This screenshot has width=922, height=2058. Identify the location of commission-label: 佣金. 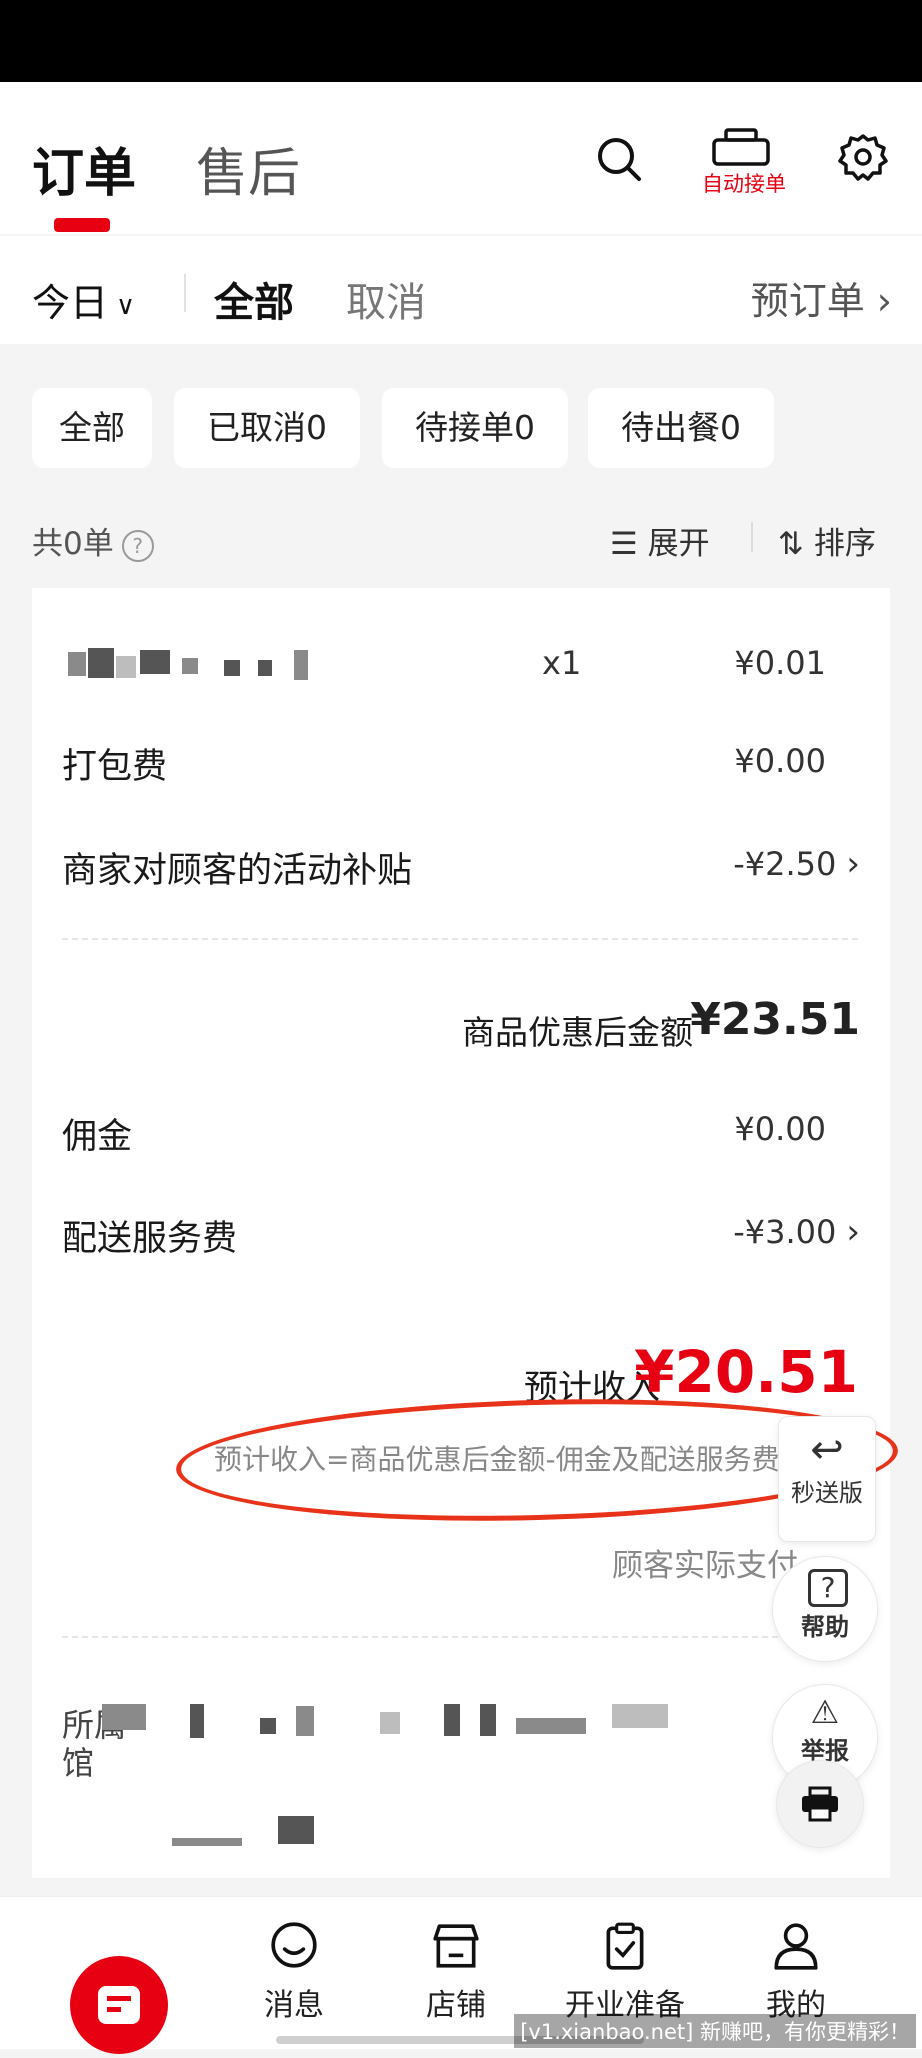
(97, 1137).